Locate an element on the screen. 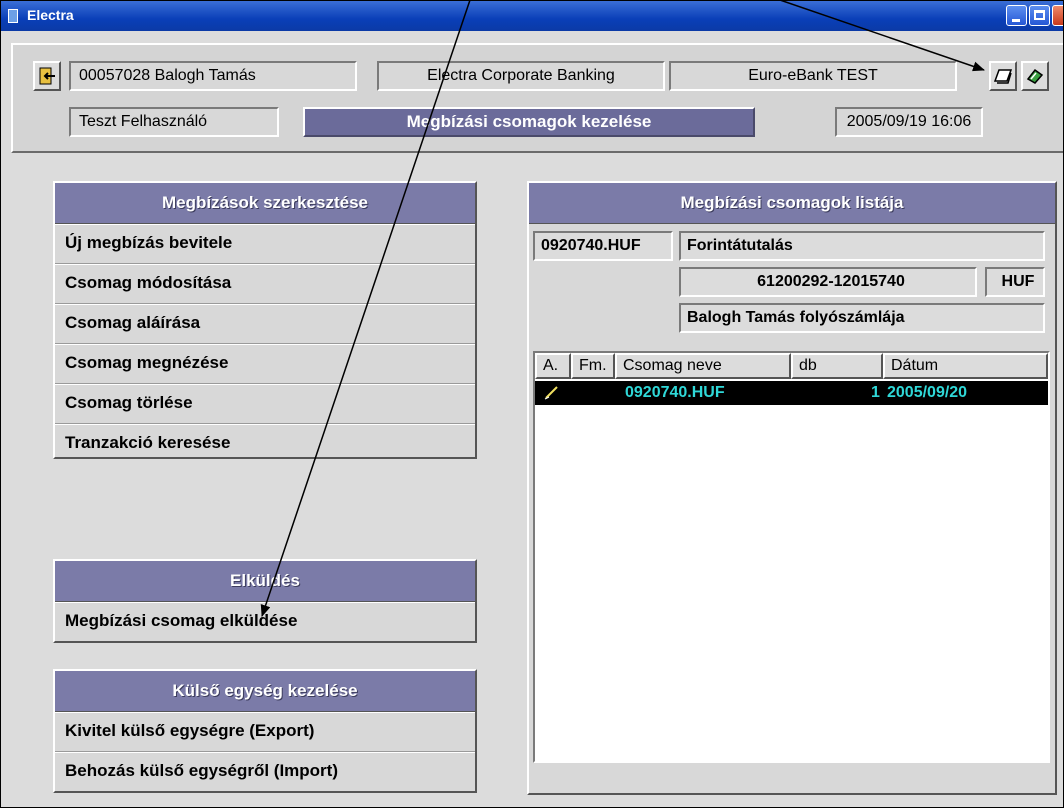  book-icon is located at coordinates (1003, 76).